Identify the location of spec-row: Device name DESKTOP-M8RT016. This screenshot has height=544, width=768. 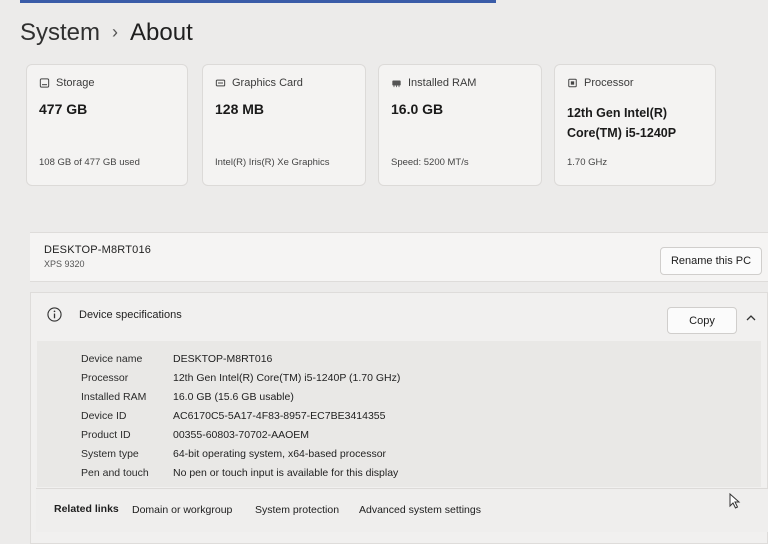
(399, 358).